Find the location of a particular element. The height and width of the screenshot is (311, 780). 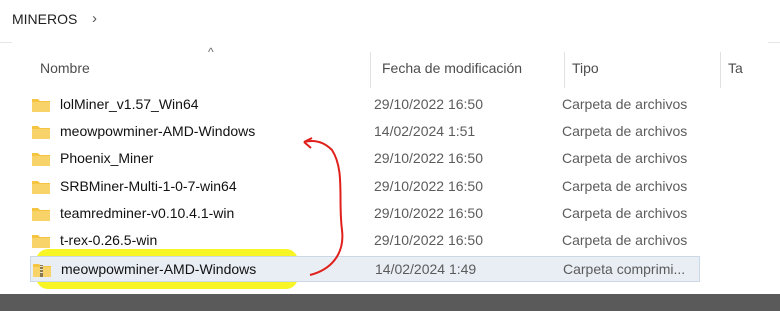

file-date: 14/02/2024 1:49 is located at coordinates (426, 269).